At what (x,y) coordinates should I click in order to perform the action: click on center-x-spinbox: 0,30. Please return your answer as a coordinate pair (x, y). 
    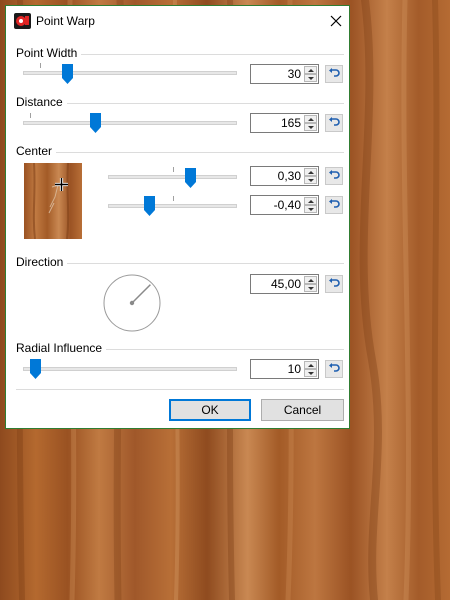
    Looking at the image, I should click on (284, 176).